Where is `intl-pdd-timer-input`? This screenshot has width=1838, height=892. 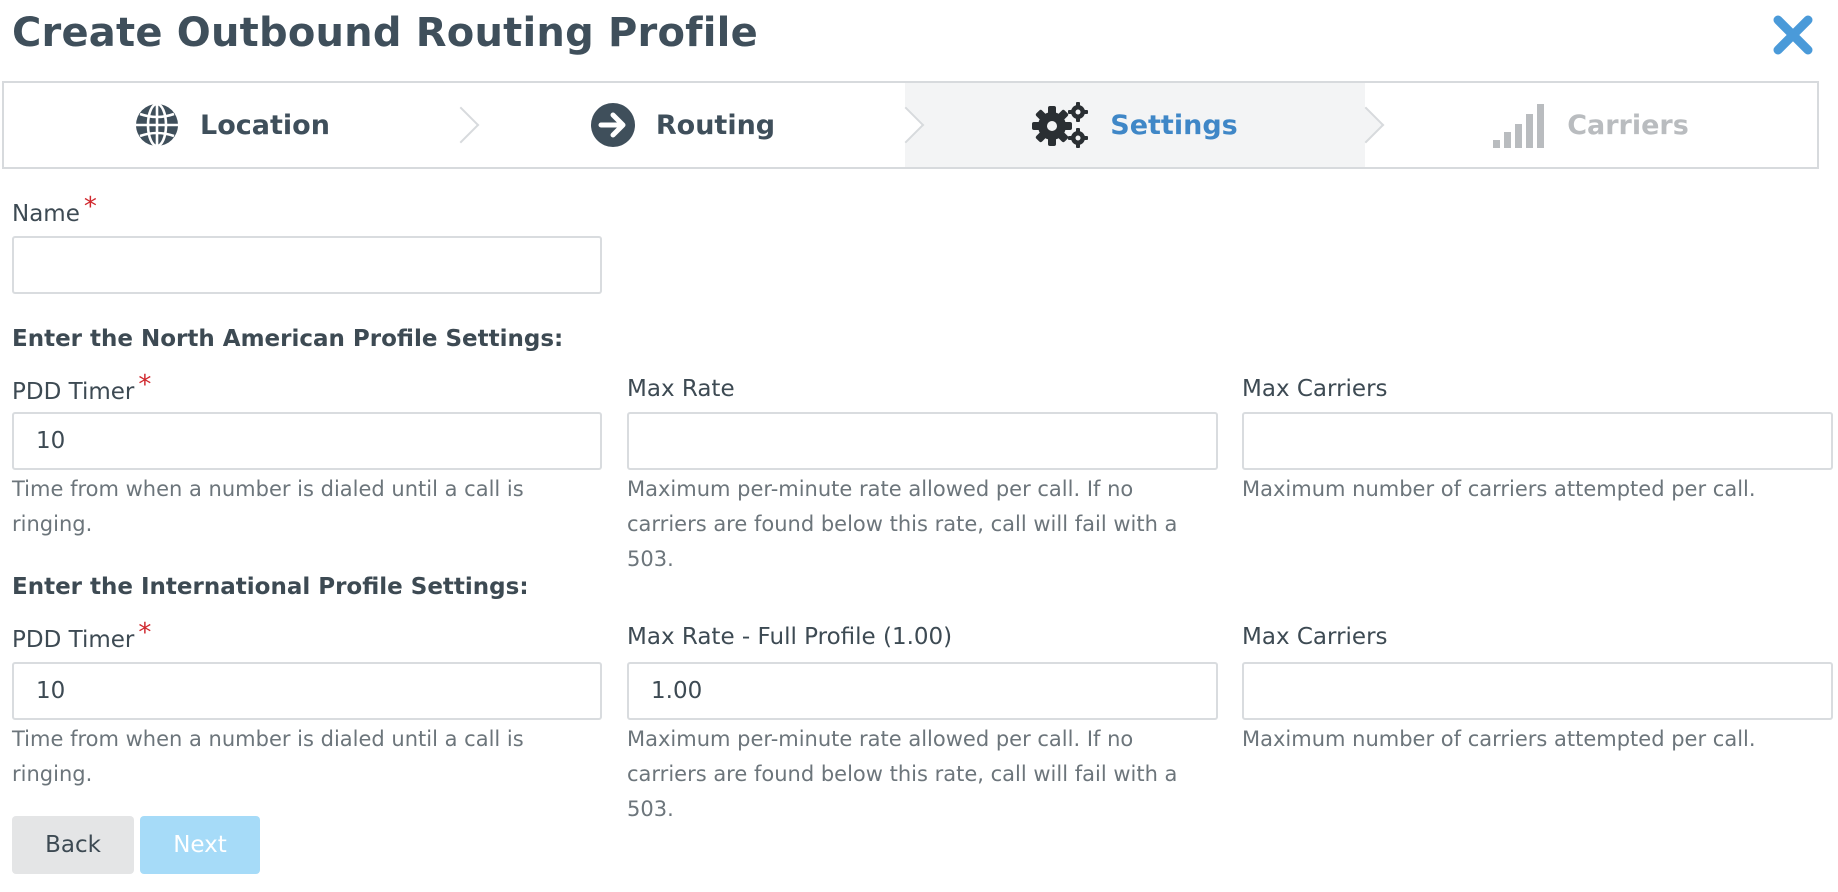
intl-pdd-timer-input is located at coordinates (307, 691).